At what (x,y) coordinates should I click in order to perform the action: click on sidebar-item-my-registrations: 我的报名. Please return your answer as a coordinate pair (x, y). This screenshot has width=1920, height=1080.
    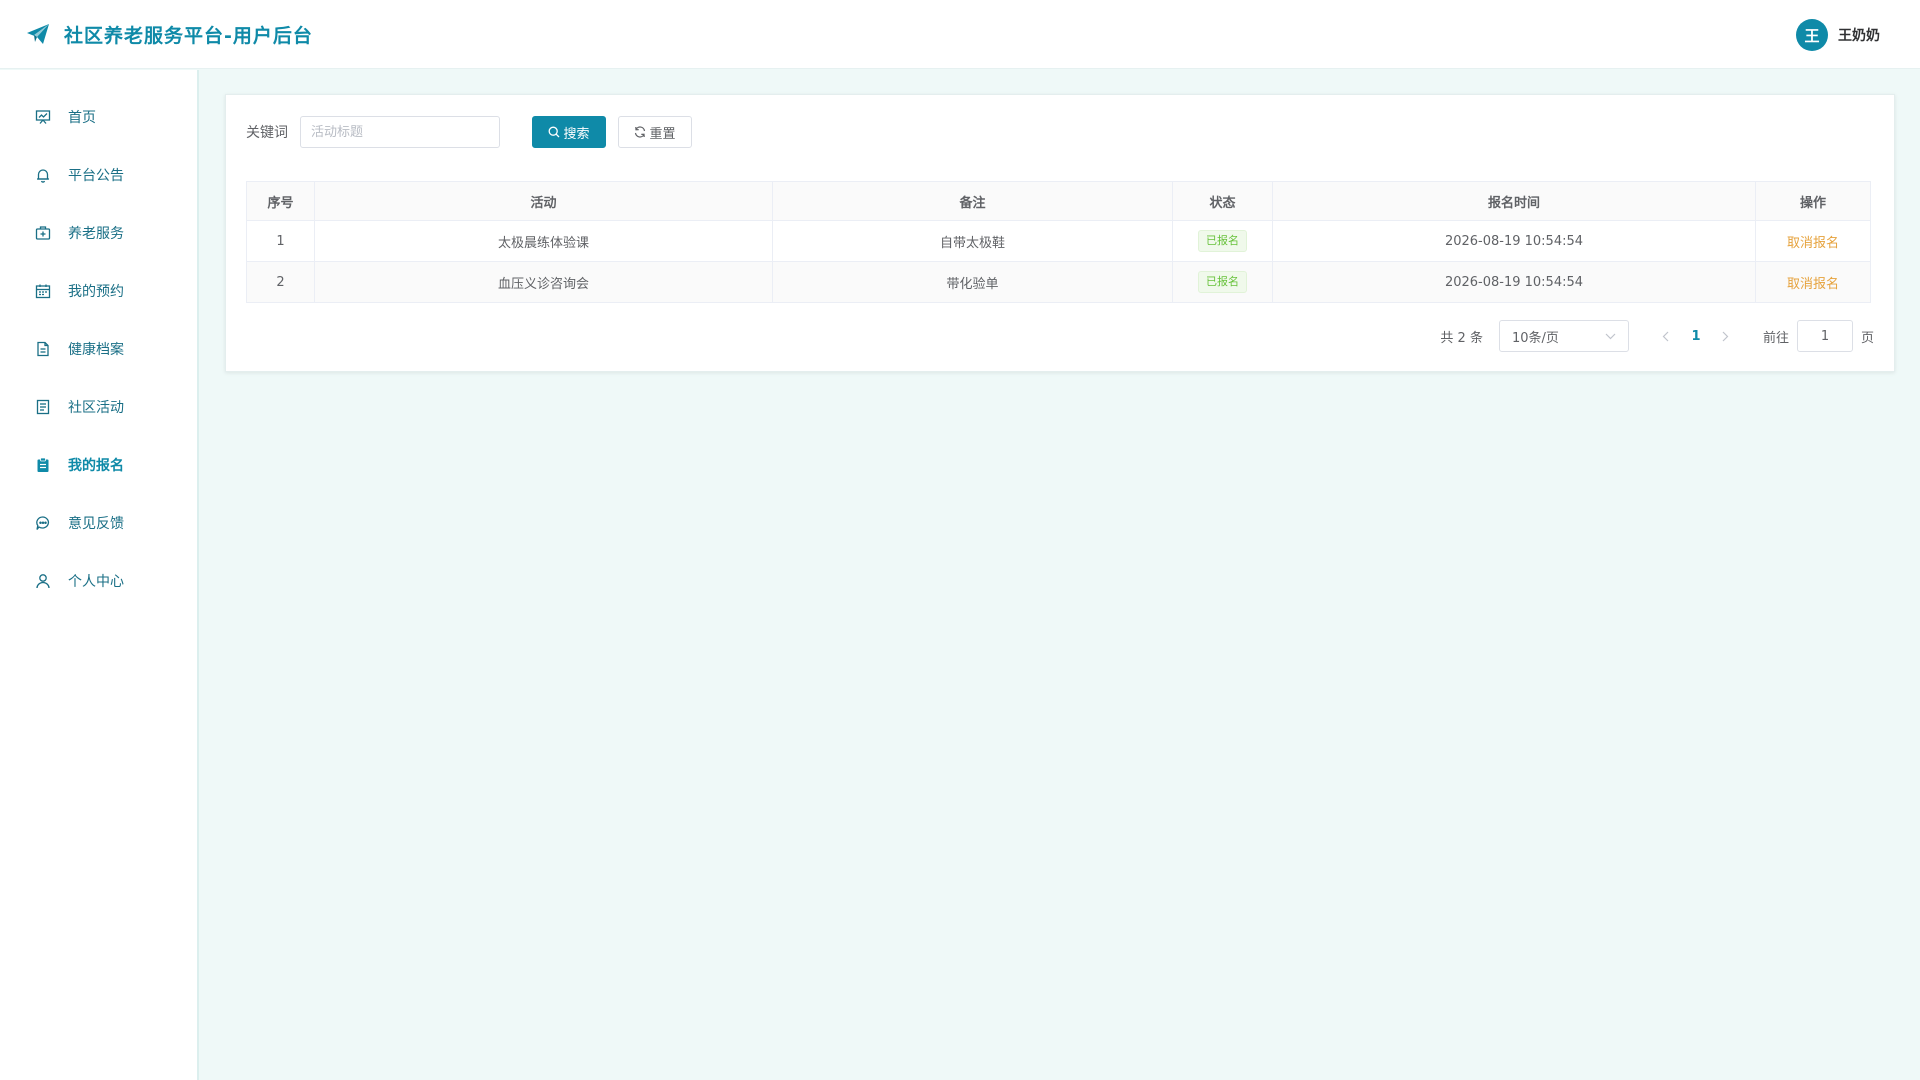
    Looking at the image, I should click on (98, 465).